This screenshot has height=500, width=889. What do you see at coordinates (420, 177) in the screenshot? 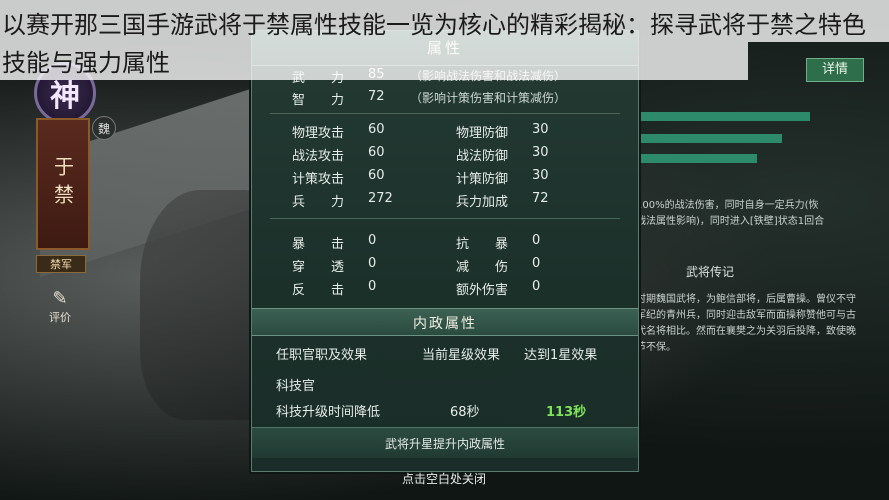
I see `combat-row: 计策攻击 60 计策防御 30` at bounding box center [420, 177].